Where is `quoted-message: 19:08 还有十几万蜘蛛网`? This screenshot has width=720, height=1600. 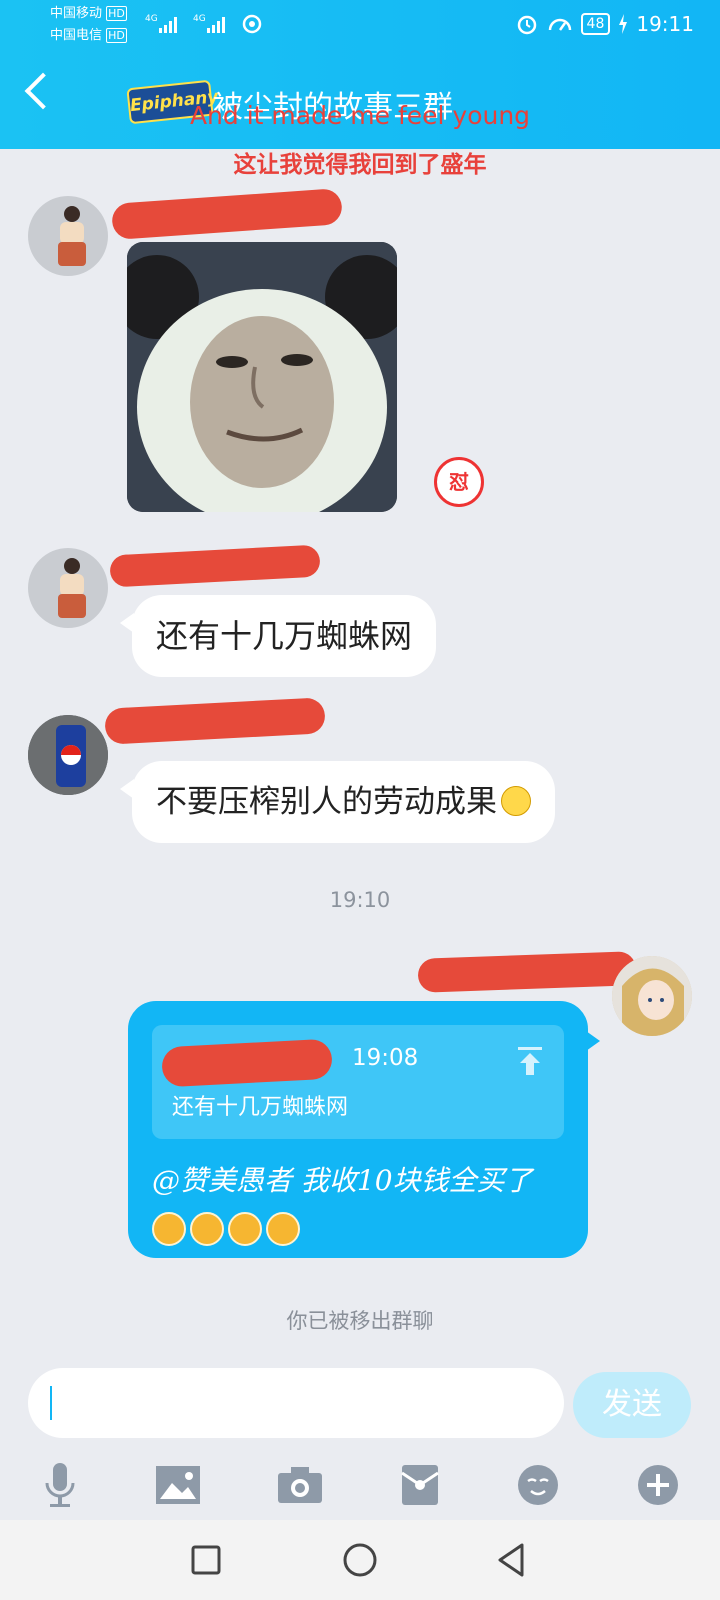 quoted-message: 19:08 还有十几万蜘蛛网 is located at coordinates (358, 1082).